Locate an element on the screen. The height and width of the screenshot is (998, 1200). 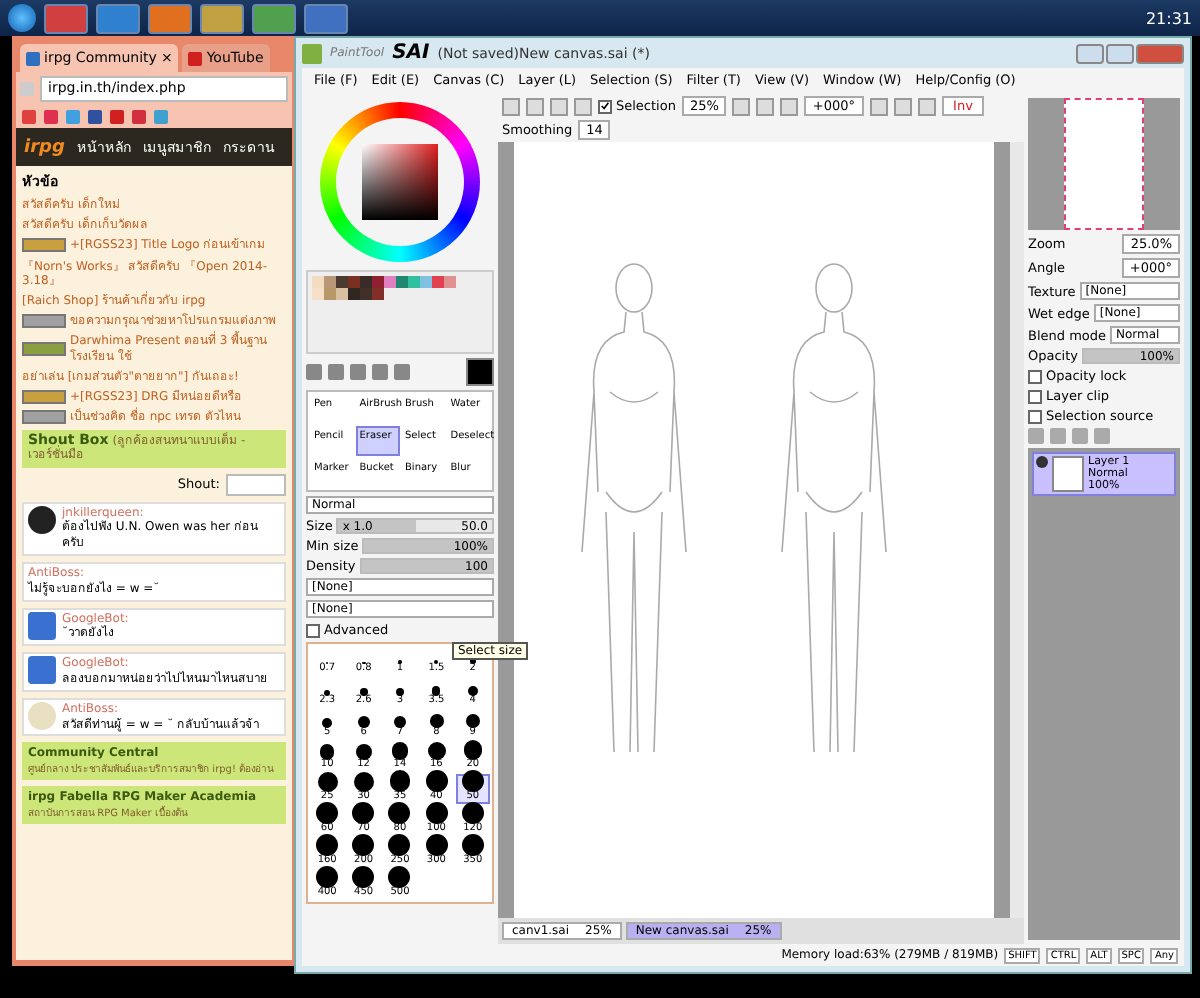
layer-thumbnail is located at coordinates (1068, 474).